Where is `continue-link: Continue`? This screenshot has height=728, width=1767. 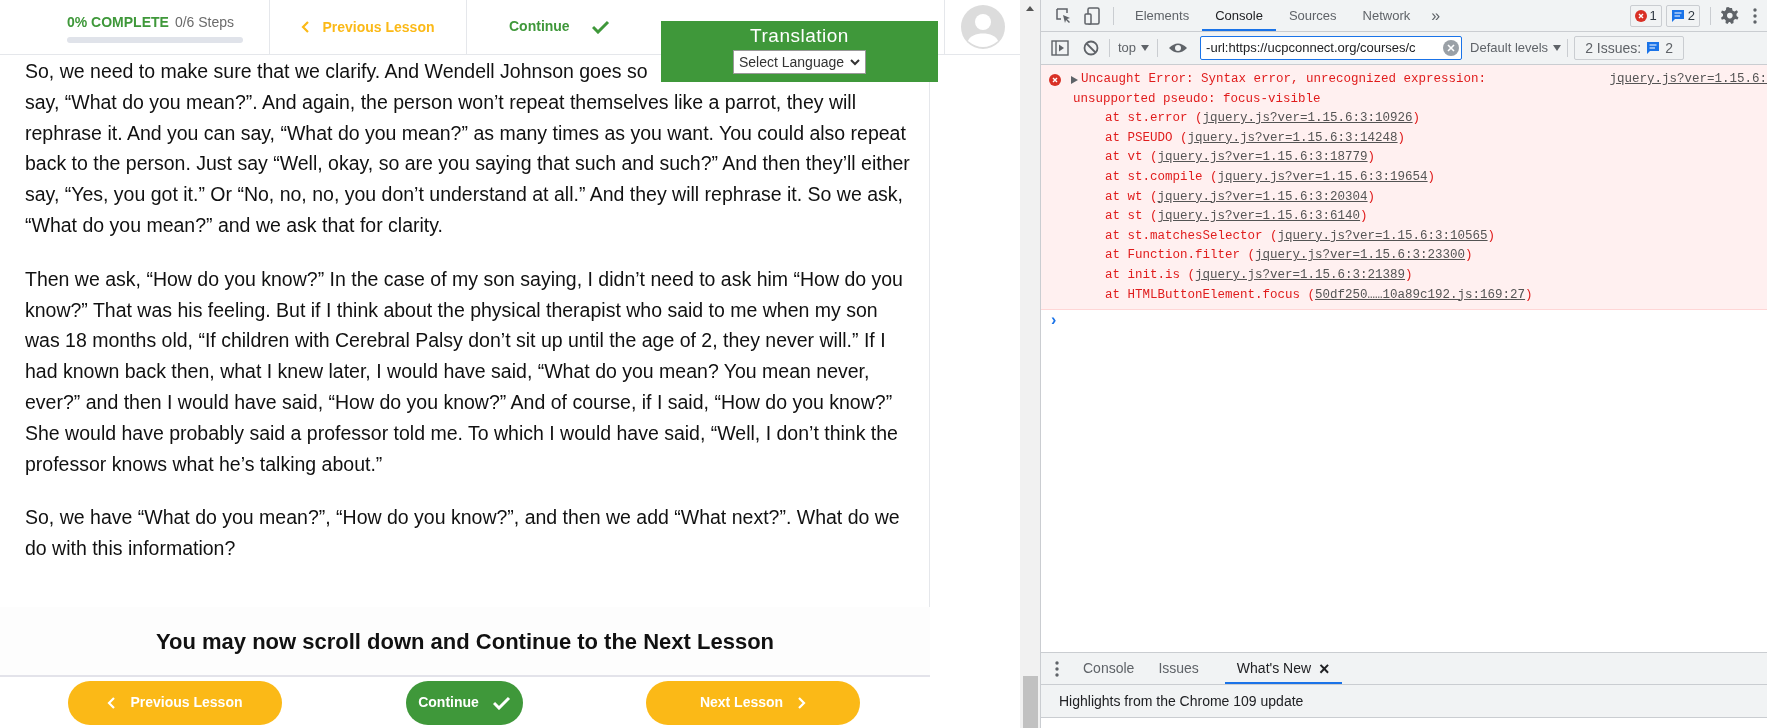 continue-link: Continue is located at coordinates (559, 26).